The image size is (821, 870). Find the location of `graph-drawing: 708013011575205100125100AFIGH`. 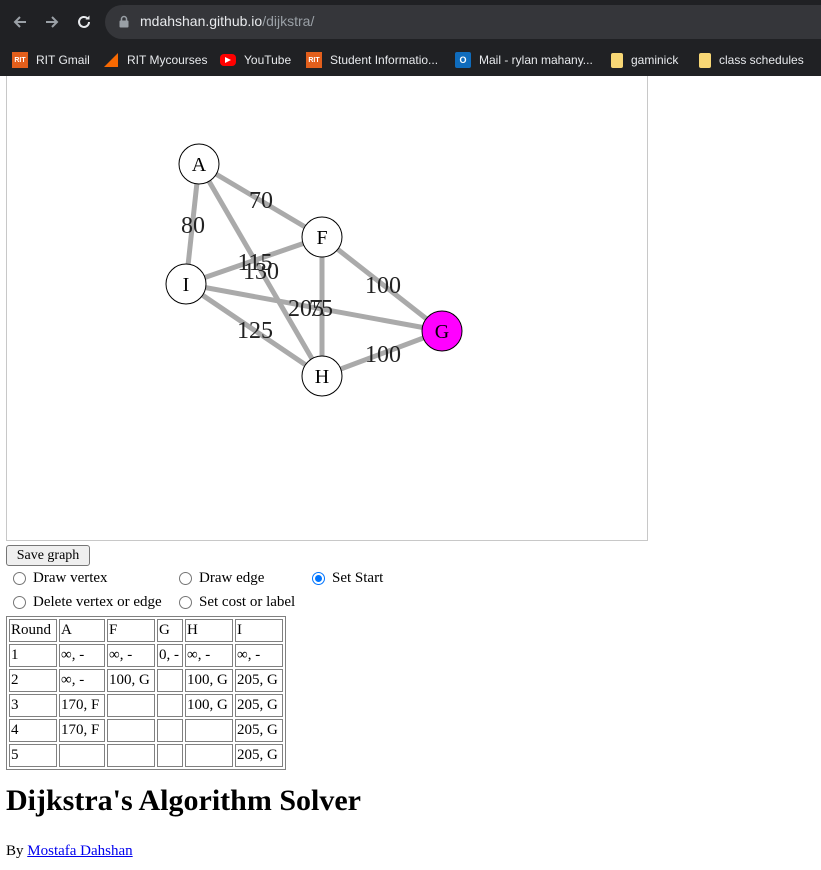

graph-drawing: 708013011575205100125100AFIGH is located at coordinates (314, 270).